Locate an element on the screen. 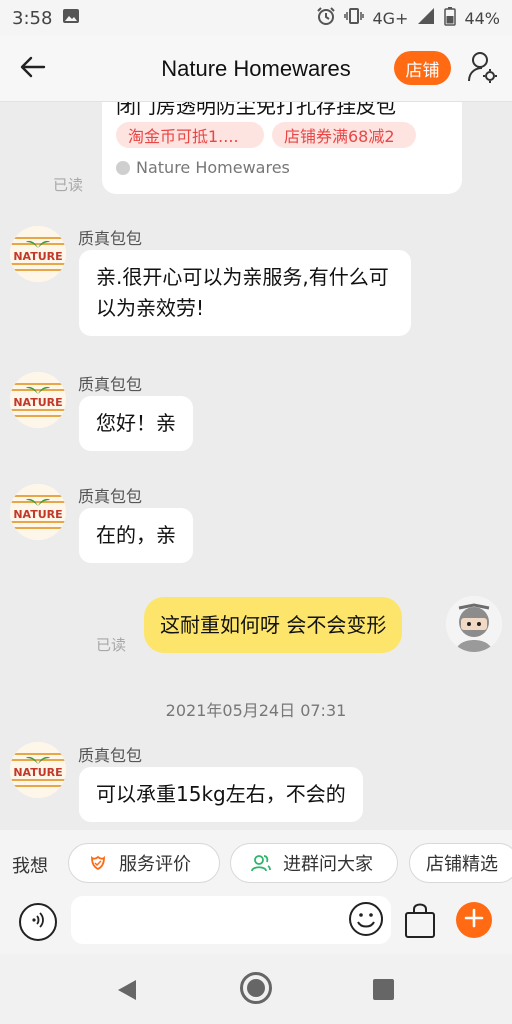  chip-label: 店铺精选 is located at coordinates (462, 864).